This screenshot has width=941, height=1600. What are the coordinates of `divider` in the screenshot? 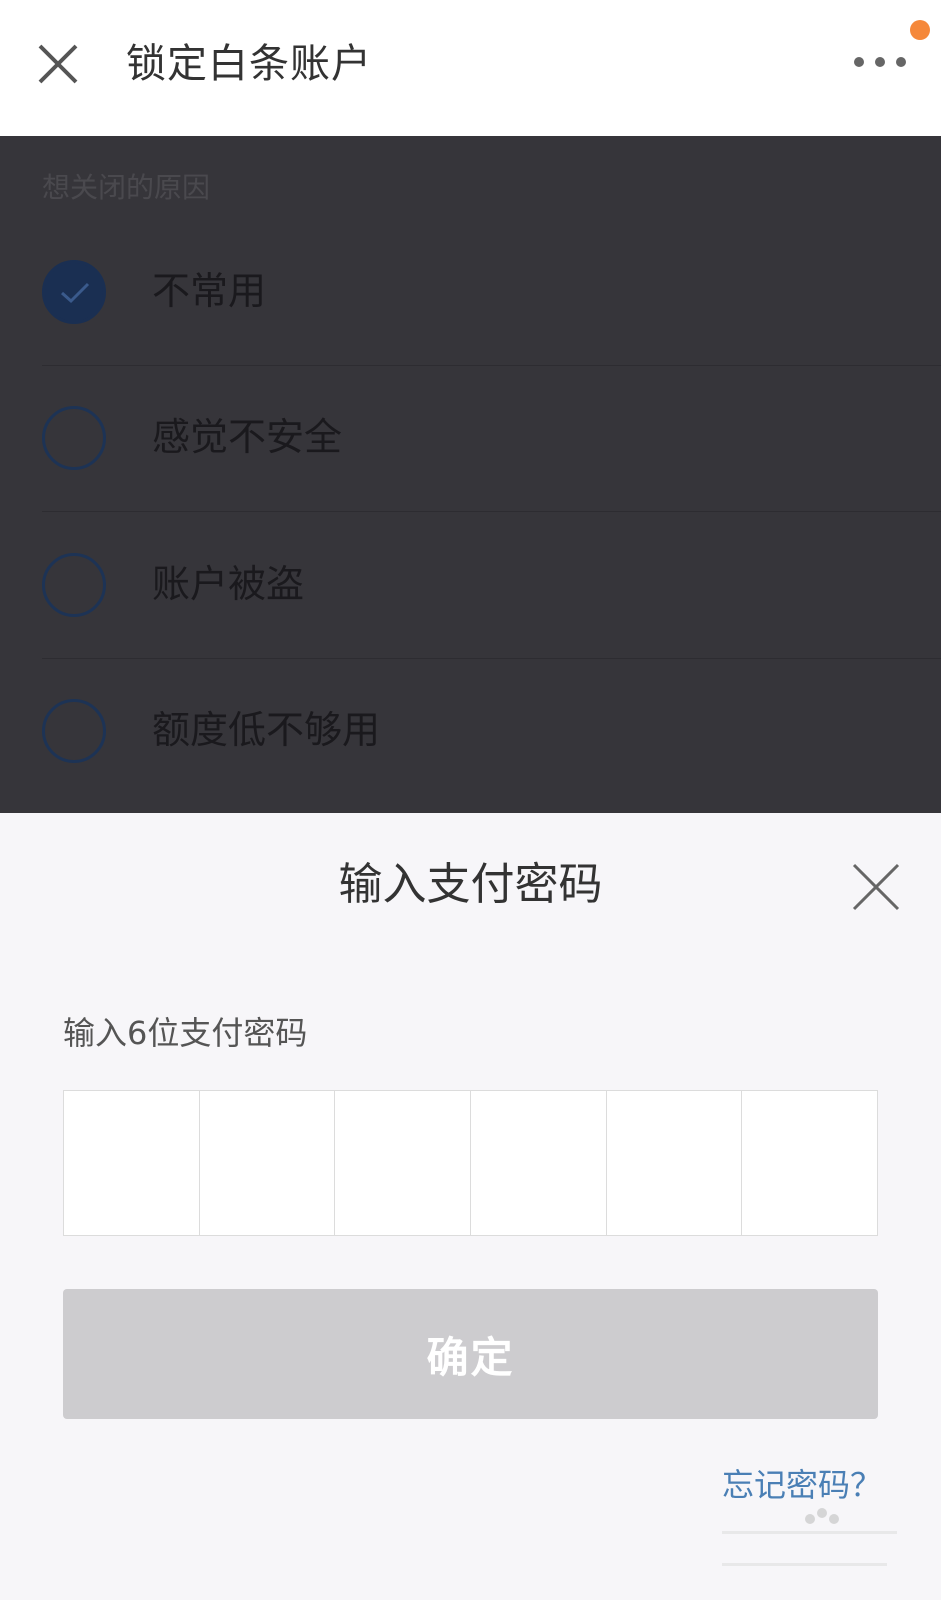 It's located at (491, 511).